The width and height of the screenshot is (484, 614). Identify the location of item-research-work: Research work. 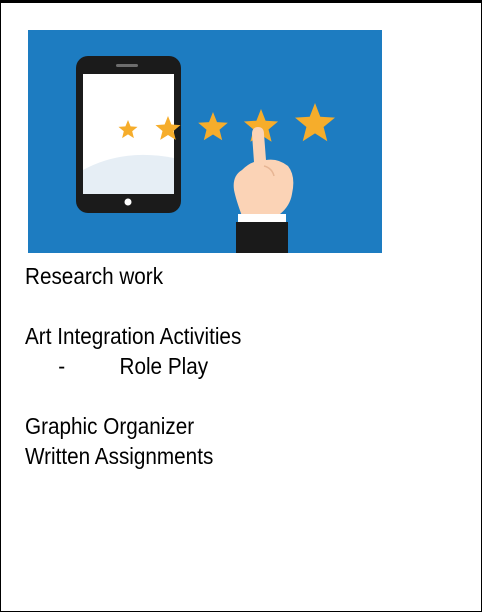
(94, 276).